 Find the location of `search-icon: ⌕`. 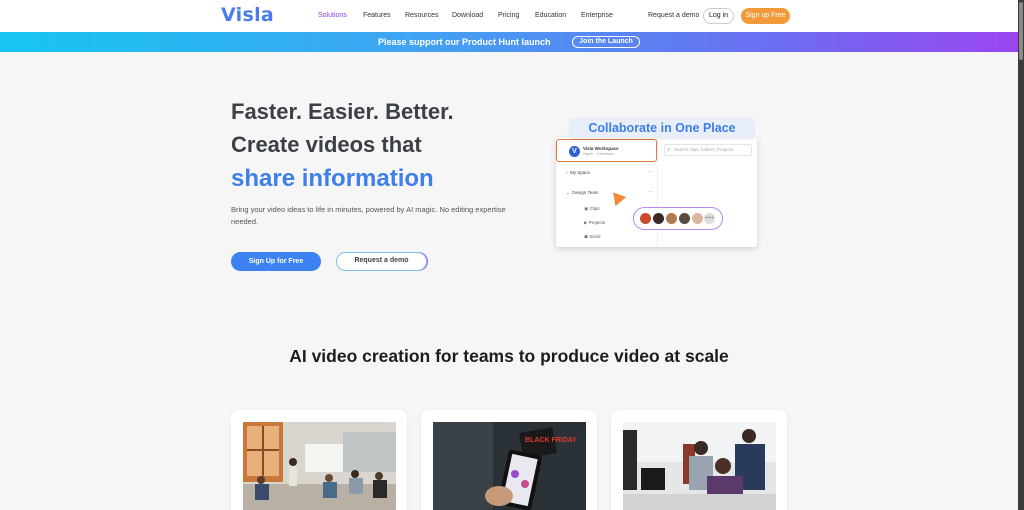

search-icon: ⌕ is located at coordinates (669, 150).